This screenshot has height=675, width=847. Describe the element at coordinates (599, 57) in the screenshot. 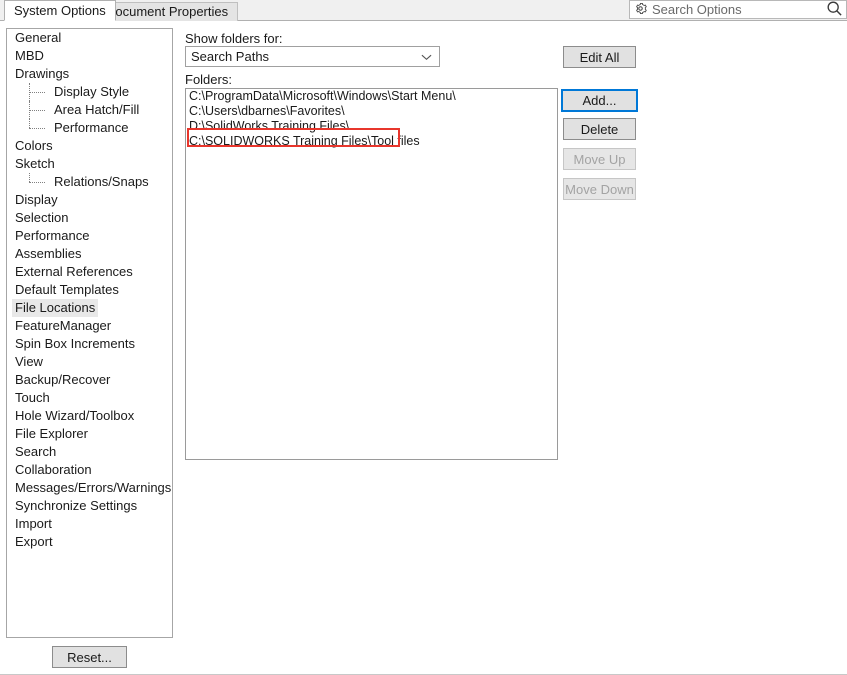

I see `edit-all-button: Edit All` at that location.